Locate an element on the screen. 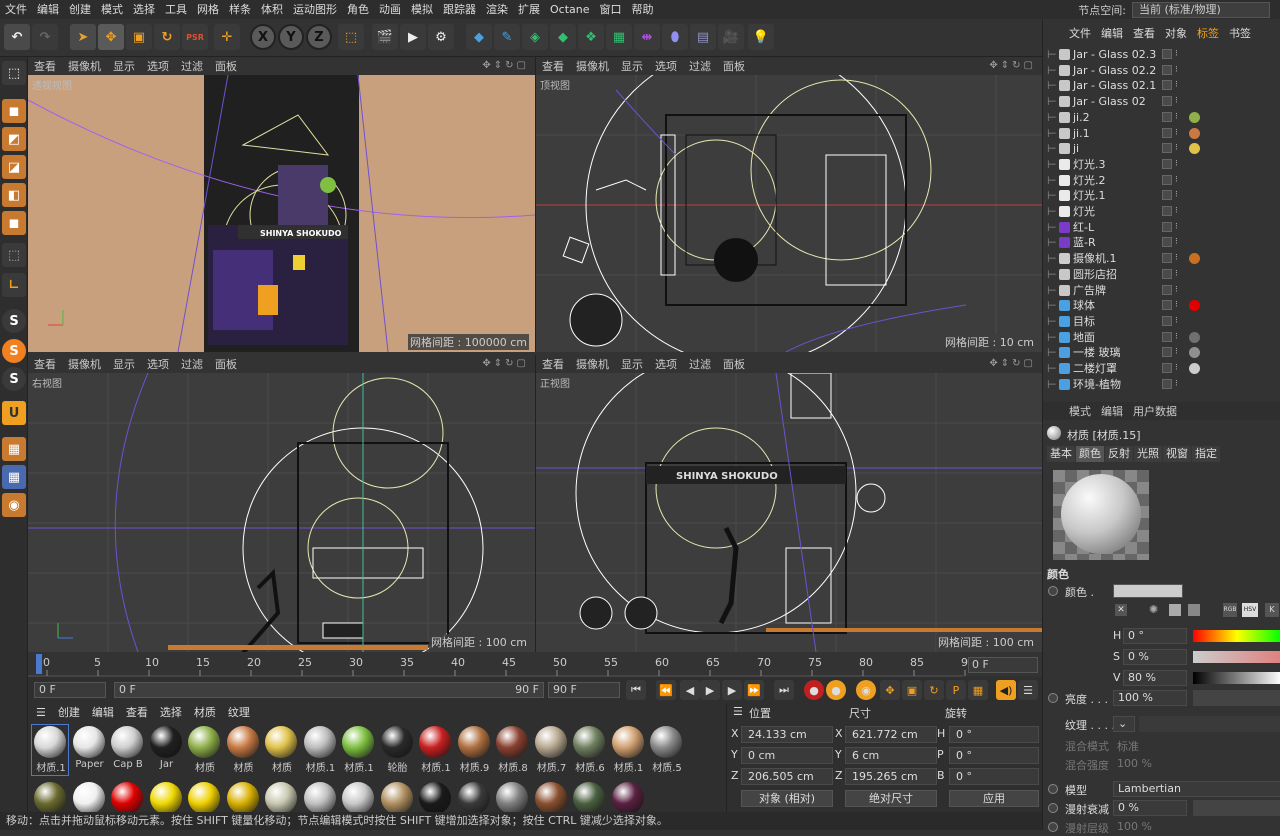 This screenshot has height=836, width=1280. rot-p-field: 0 ° is located at coordinates (994, 755).